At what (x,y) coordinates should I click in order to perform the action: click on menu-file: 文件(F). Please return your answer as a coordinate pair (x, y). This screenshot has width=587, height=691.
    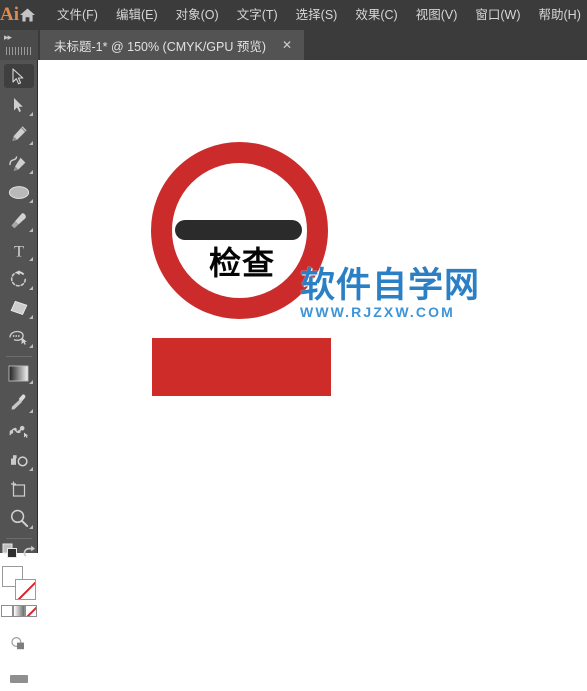
    Looking at the image, I should click on (77, 15).